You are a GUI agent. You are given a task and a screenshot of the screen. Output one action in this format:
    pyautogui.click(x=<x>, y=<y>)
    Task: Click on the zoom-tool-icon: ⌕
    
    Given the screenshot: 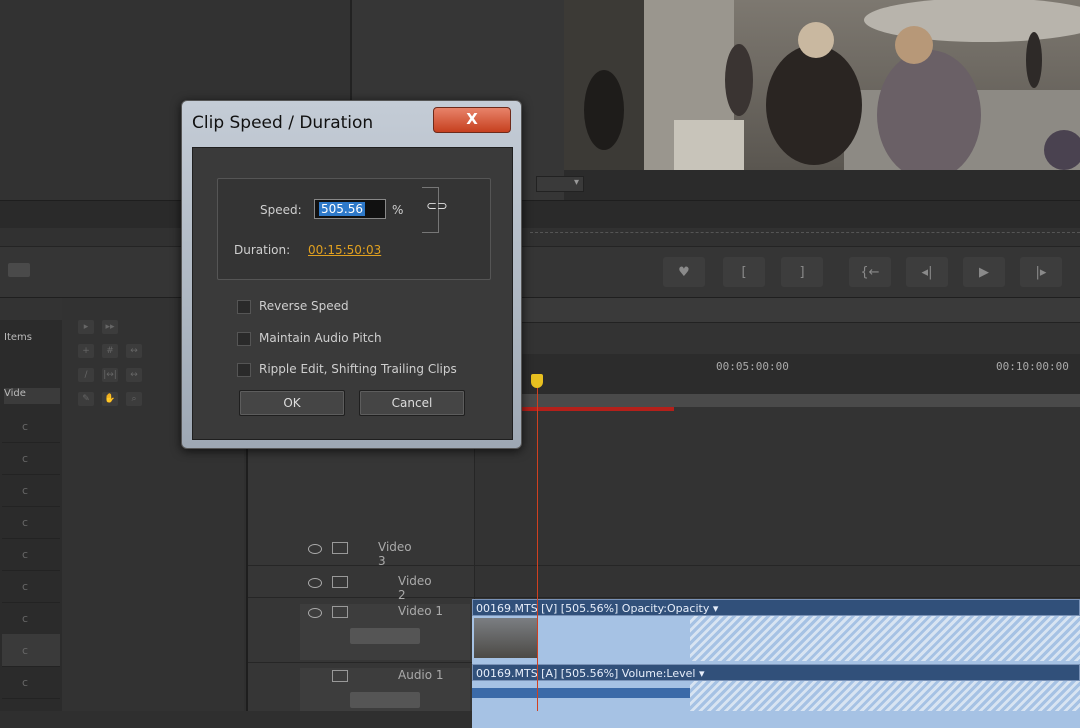 What is the action you would take?
    pyautogui.click(x=134, y=399)
    